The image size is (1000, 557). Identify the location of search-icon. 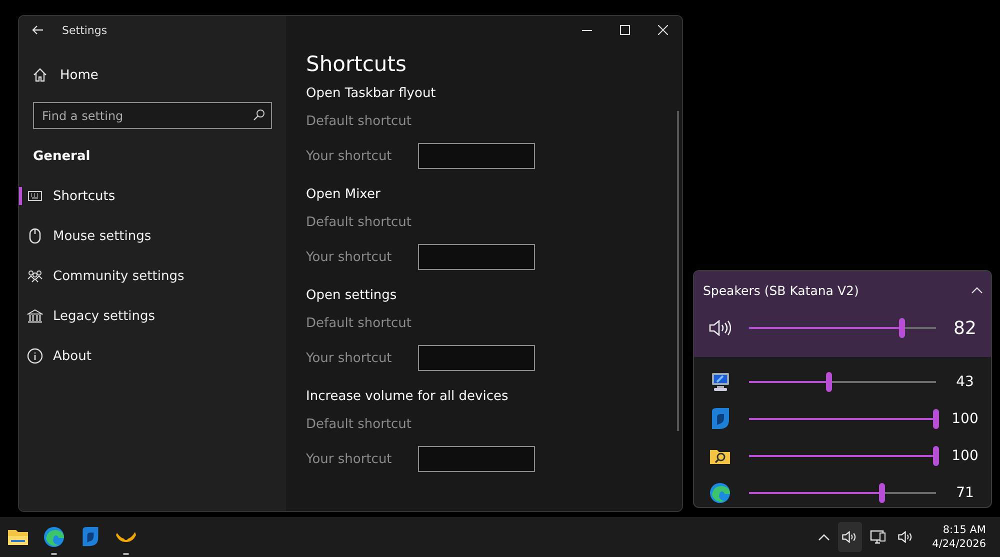
(259, 115).